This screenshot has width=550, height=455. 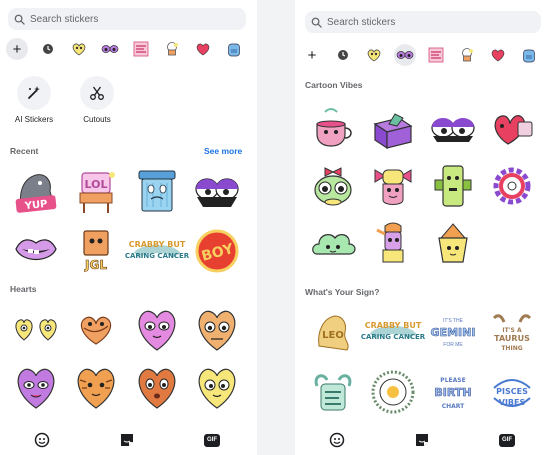 What do you see at coordinates (36, 191) in the screenshot?
I see `pigeon-yup-sticker: YUP` at bounding box center [36, 191].